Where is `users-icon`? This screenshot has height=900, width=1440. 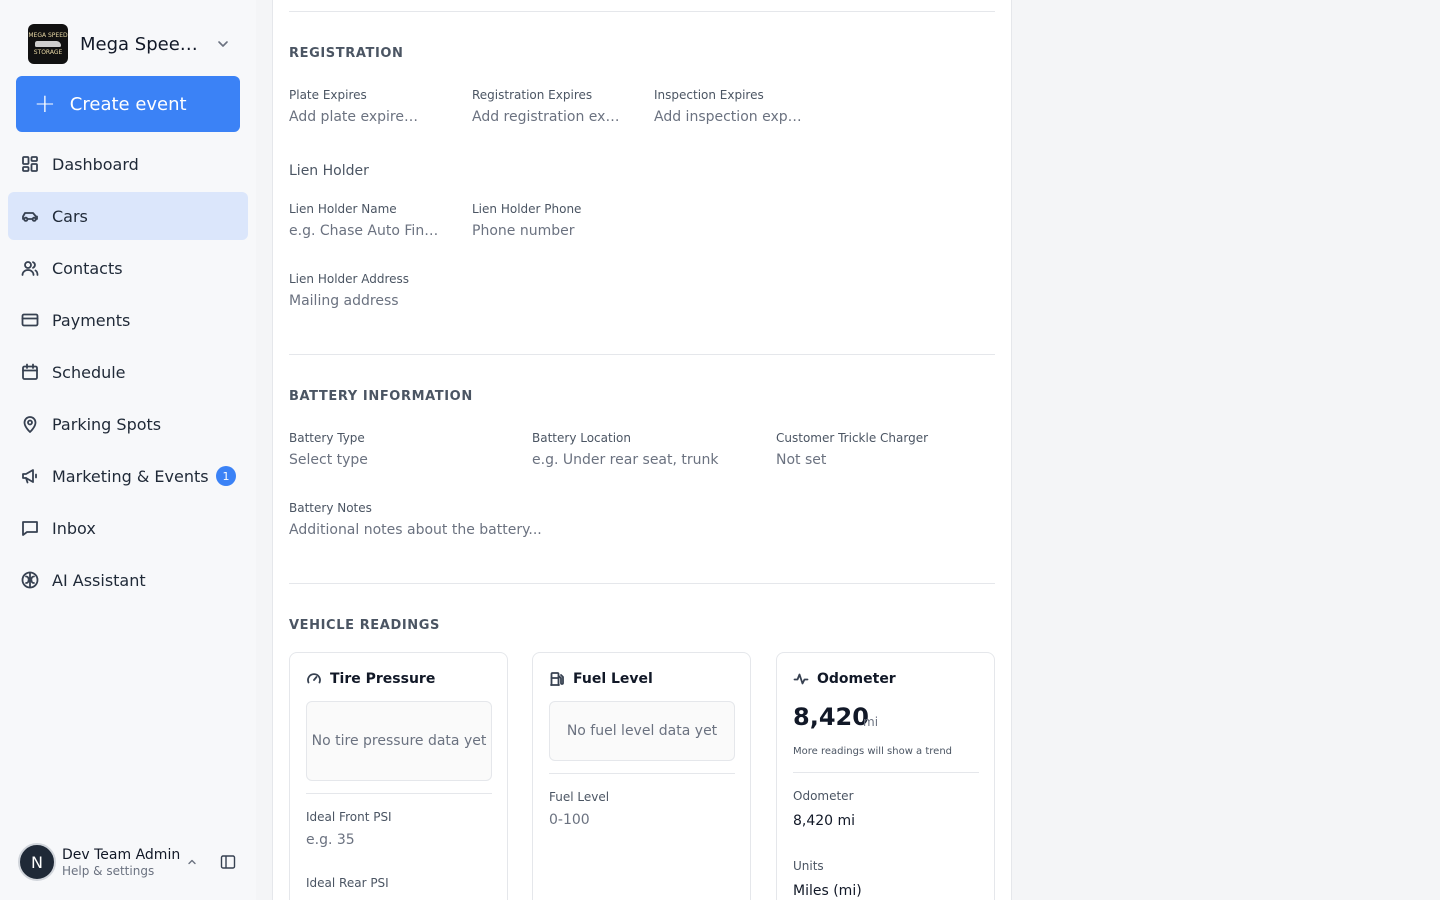
users-icon is located at coordinates (30, 268).